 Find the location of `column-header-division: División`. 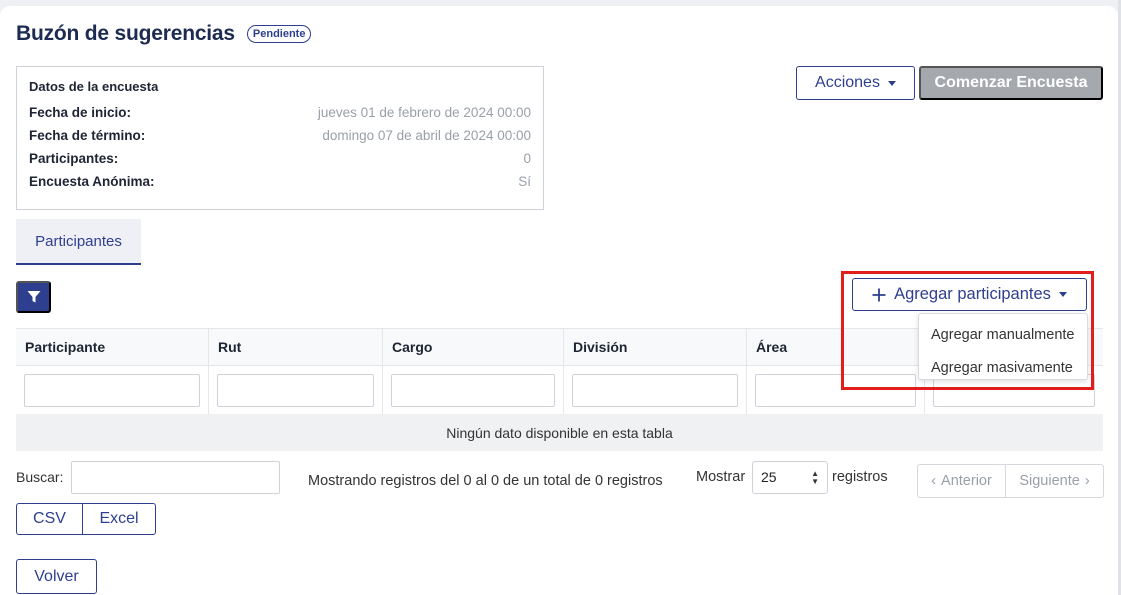

column-header-division: División is located at coordinates (655, 347).